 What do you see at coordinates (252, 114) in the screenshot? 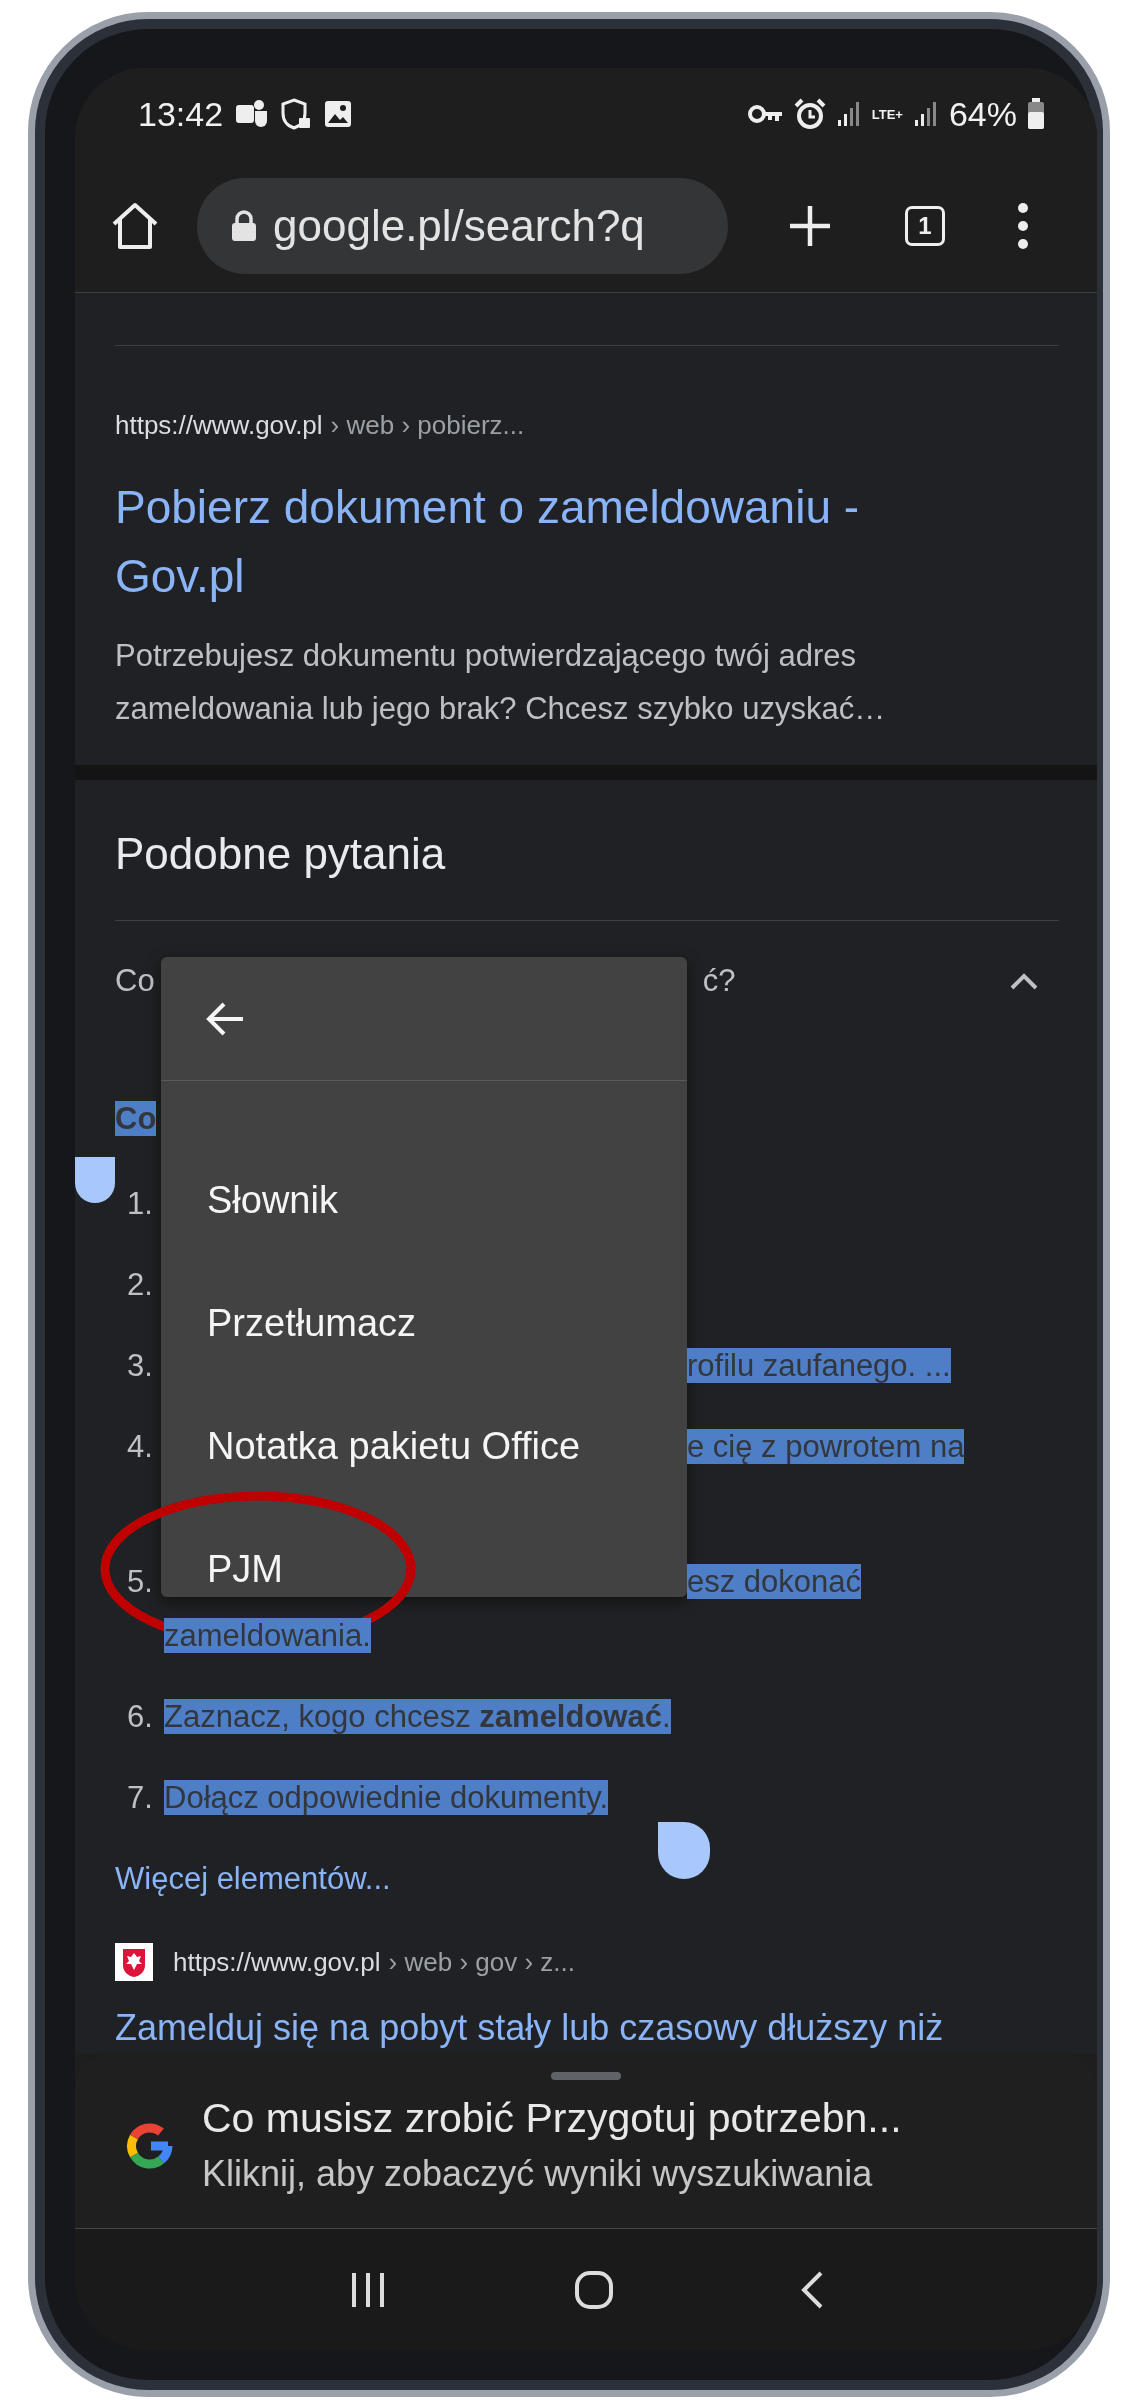
I see `people-icon` at bounding box center [252, 114].